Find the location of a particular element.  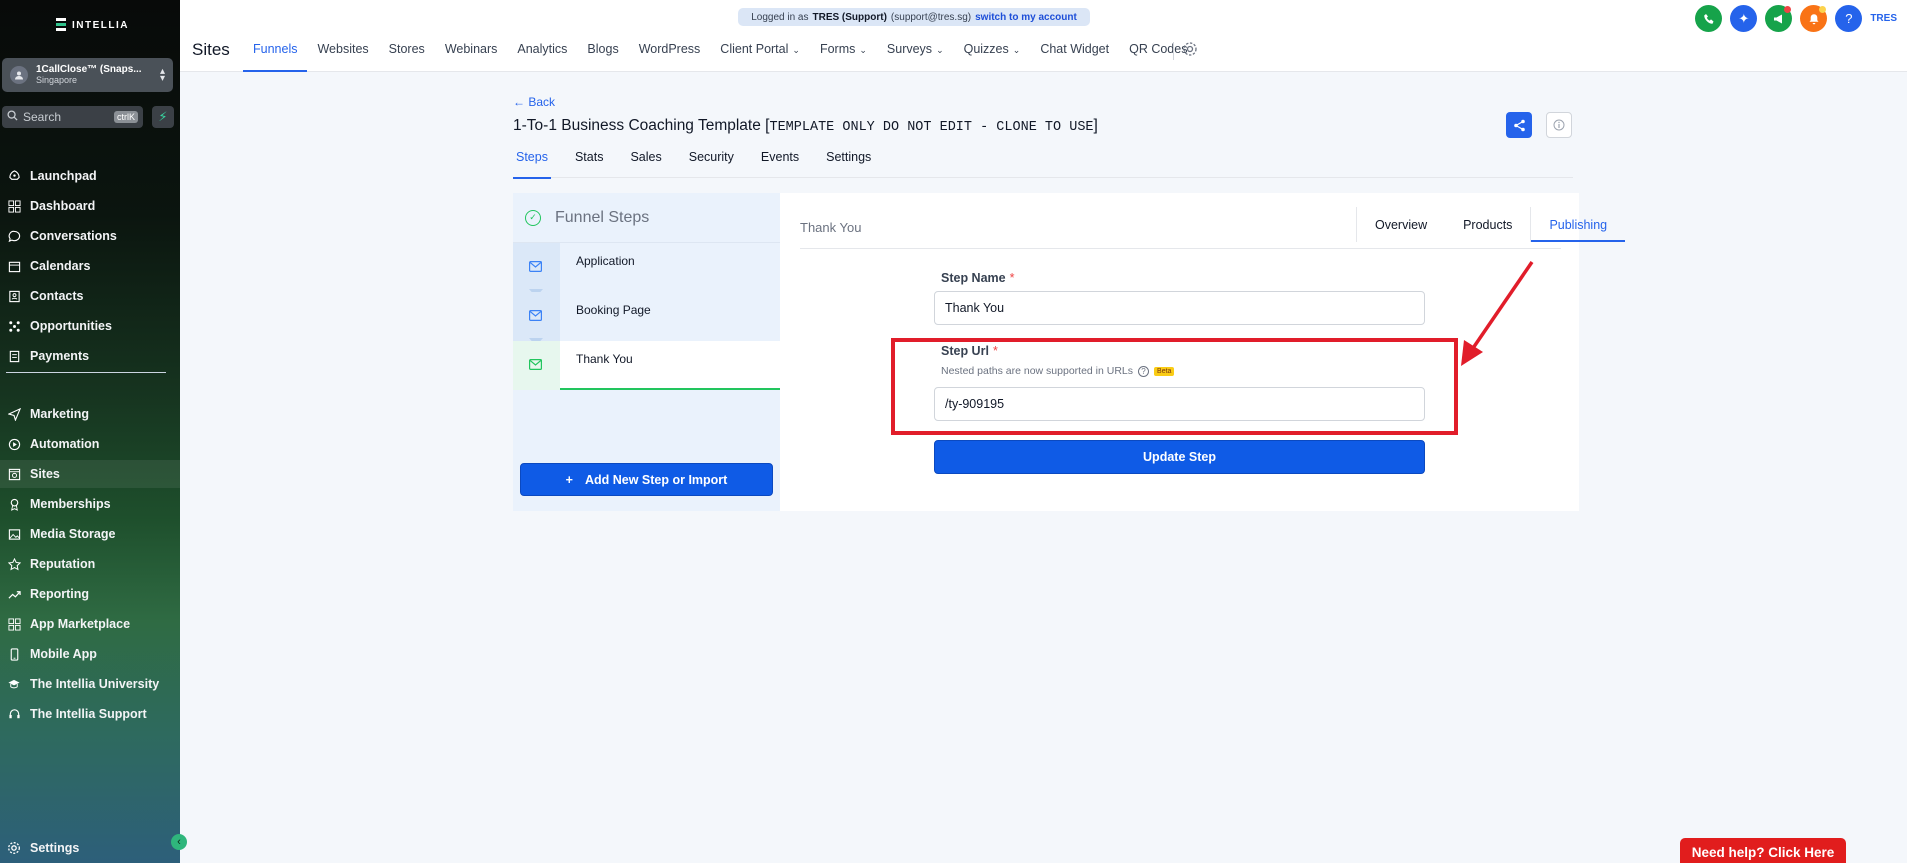

sidebar-item-label: Automation is located at coordinates (65, 444).